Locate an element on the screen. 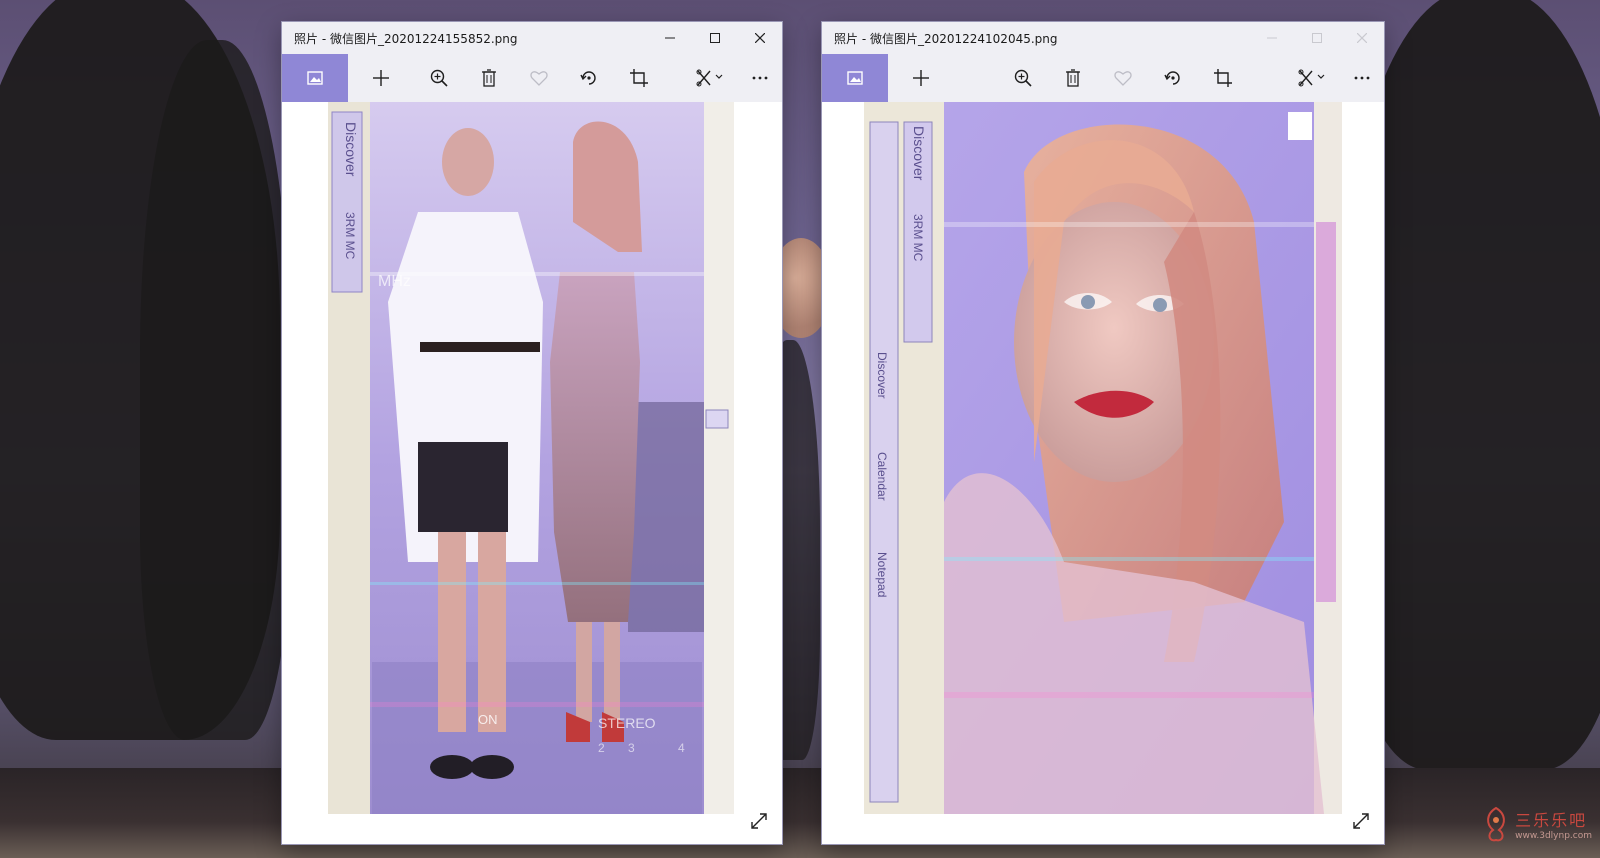 Image resolution: width=1600 pixels, height=858 pixels. title-bar: 照片 - 微信图片_20201224102045.png is located at coordinates (1103, 38).